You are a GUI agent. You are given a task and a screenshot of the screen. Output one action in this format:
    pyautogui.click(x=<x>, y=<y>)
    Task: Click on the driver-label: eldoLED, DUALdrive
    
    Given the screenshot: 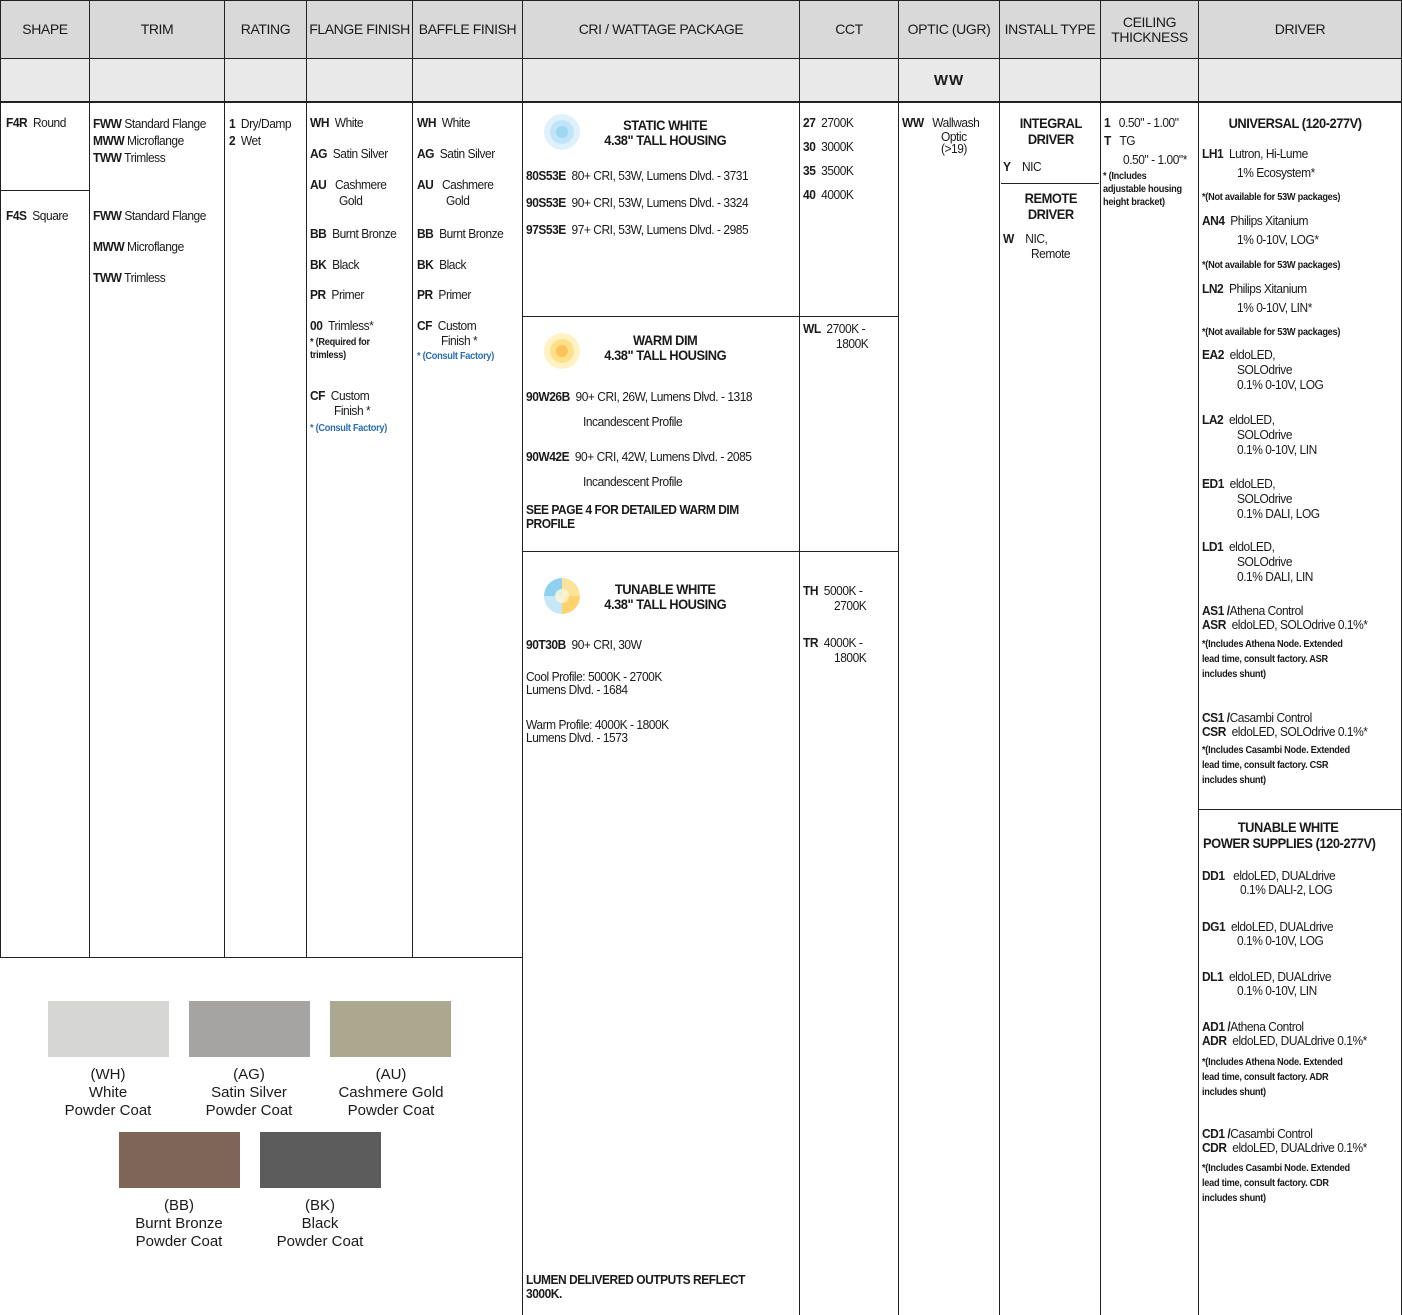 What is the action you would take?
    pyautogui.click(x=1282, y=926)
    